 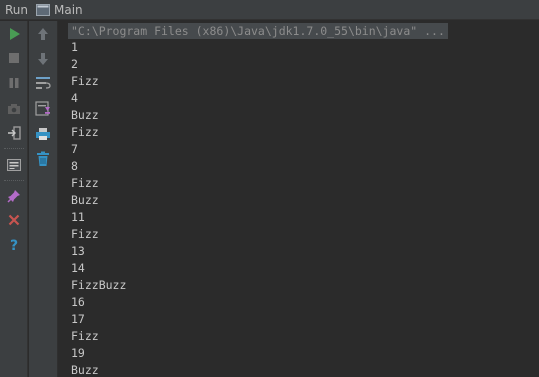 What do you see at coordinates (43, 199) in the screenshot?
I see `console-actions-toolbar` at bounding box center [43, 199].